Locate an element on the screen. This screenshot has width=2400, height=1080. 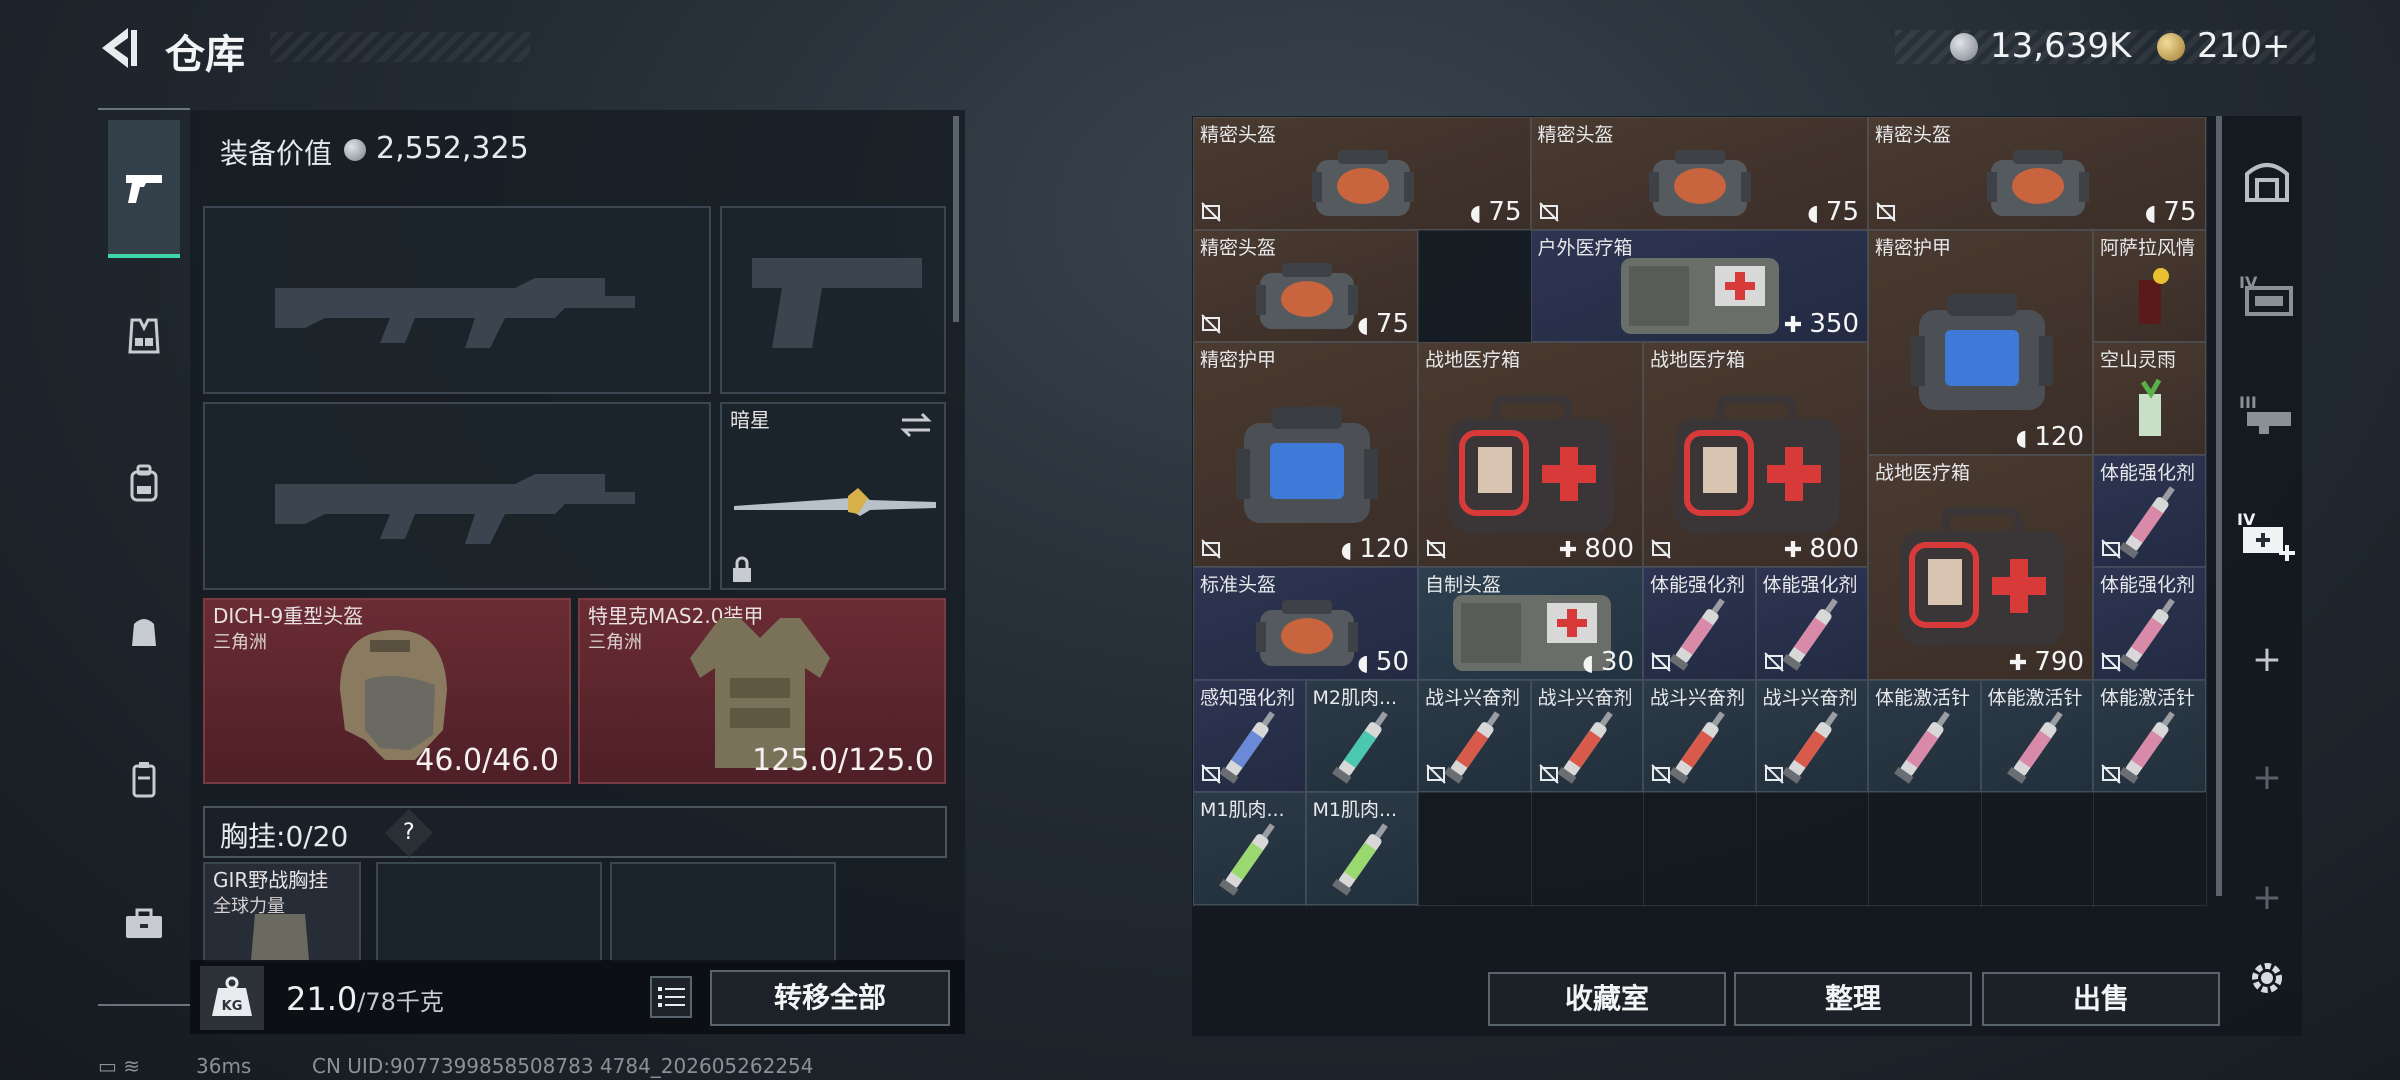
loadout-scrollbar is located at coordinates (956, 219).